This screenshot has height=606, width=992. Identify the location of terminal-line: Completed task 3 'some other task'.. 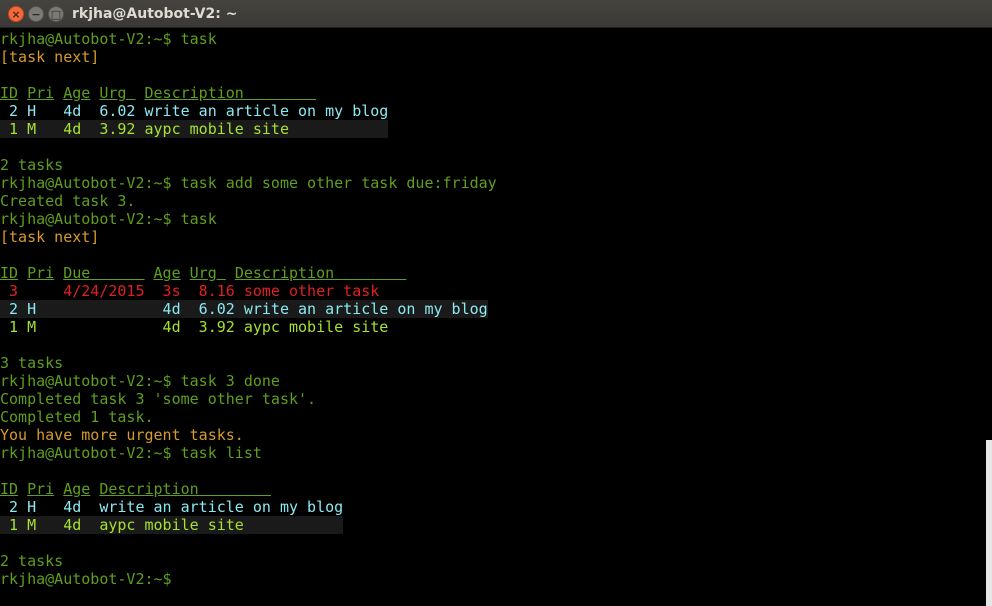
(496, 399).